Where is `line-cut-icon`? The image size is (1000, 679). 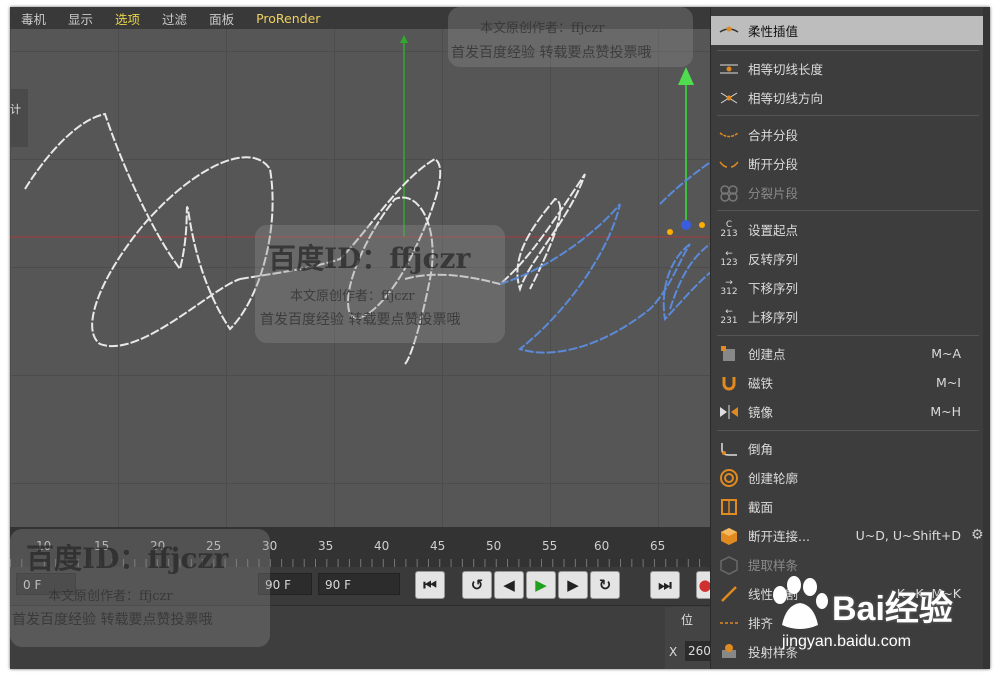 line-cut-icon is located at coordinates (729, 594).